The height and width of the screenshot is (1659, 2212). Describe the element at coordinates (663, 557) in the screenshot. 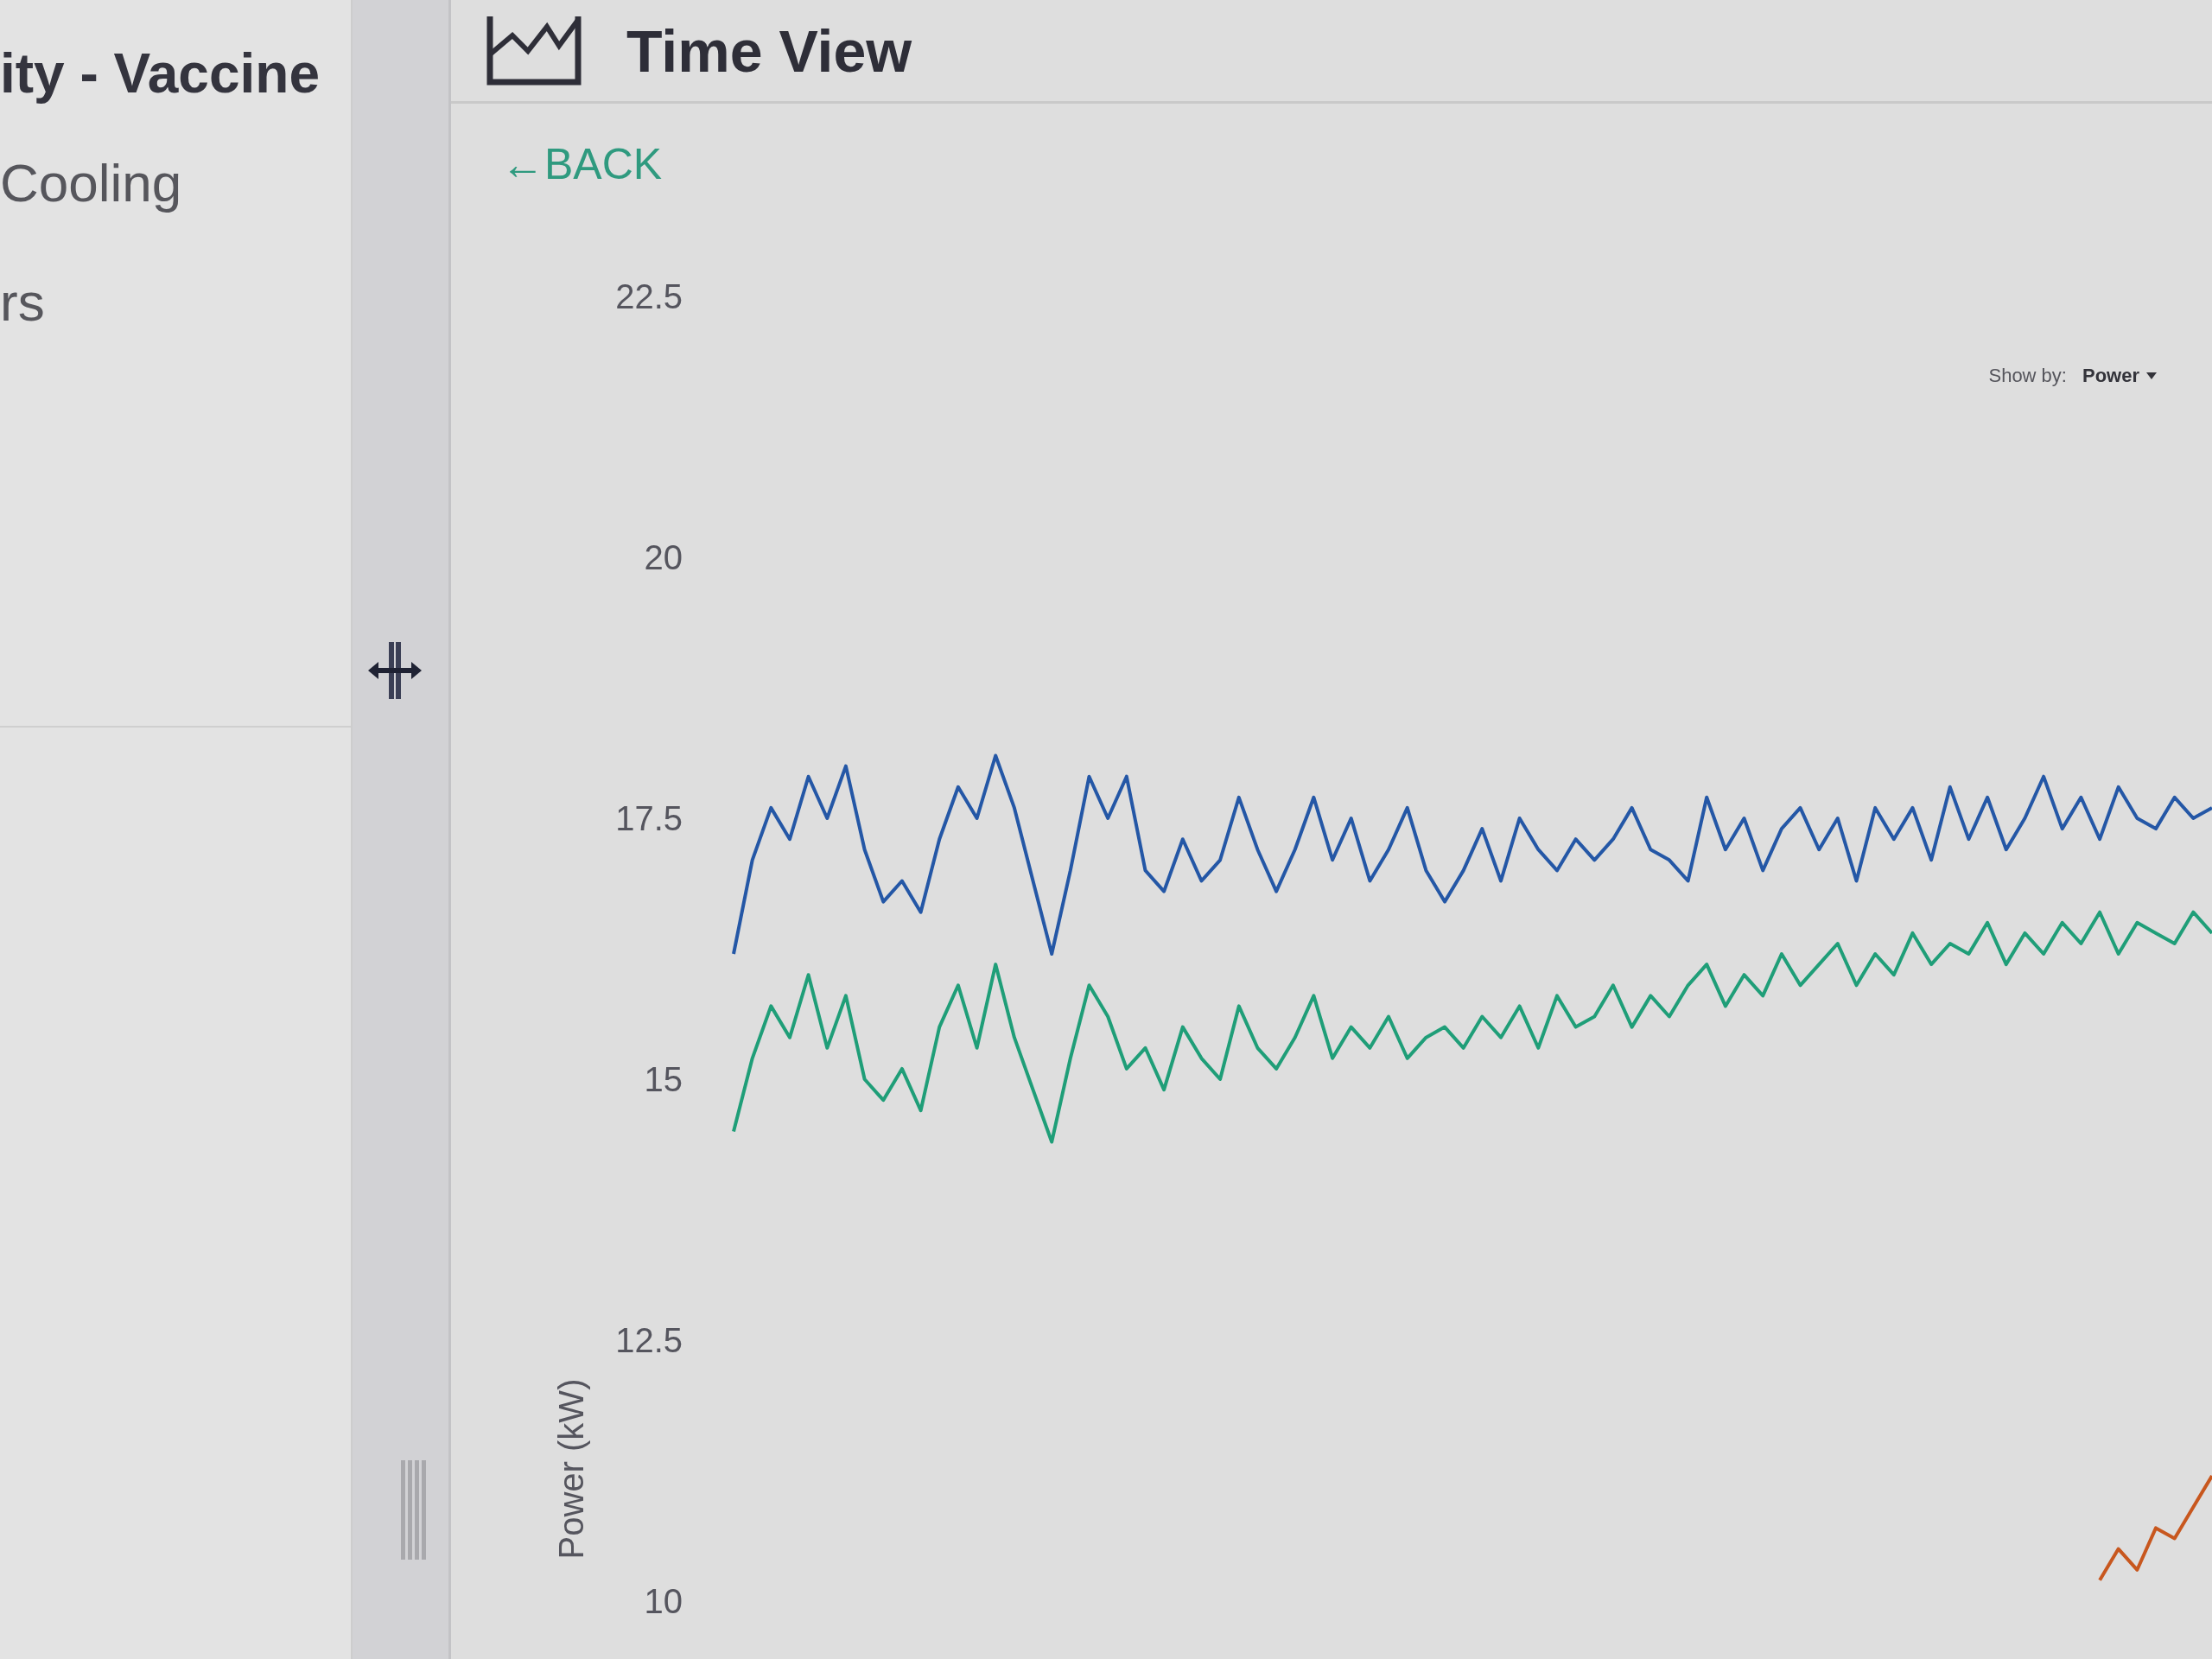

I see `axis-tick-label: 20` at that location.